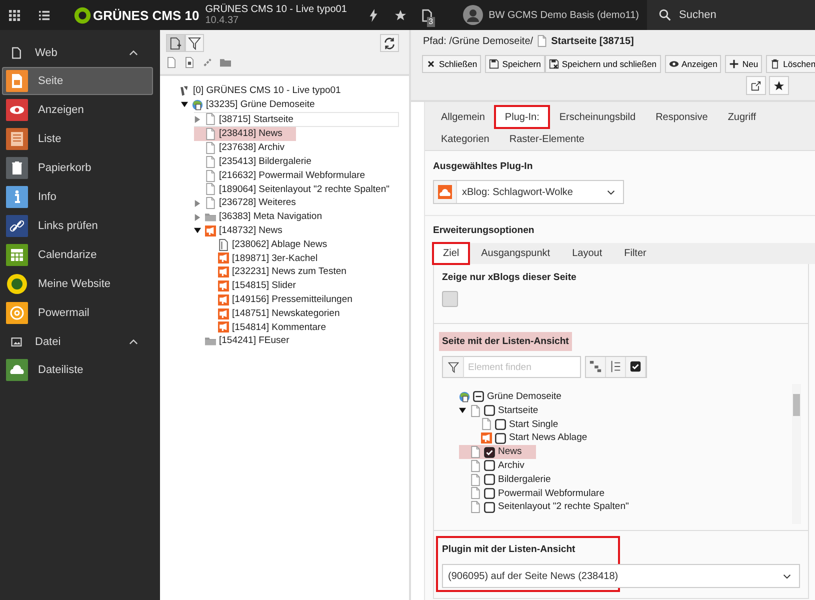 Image resolution: width=815 pixels, height=600 pixels. What do you see at coordinates (452, 64) in the screenshot?
I see `toolbar-button: Schließen` at bounding box center [452, 64].